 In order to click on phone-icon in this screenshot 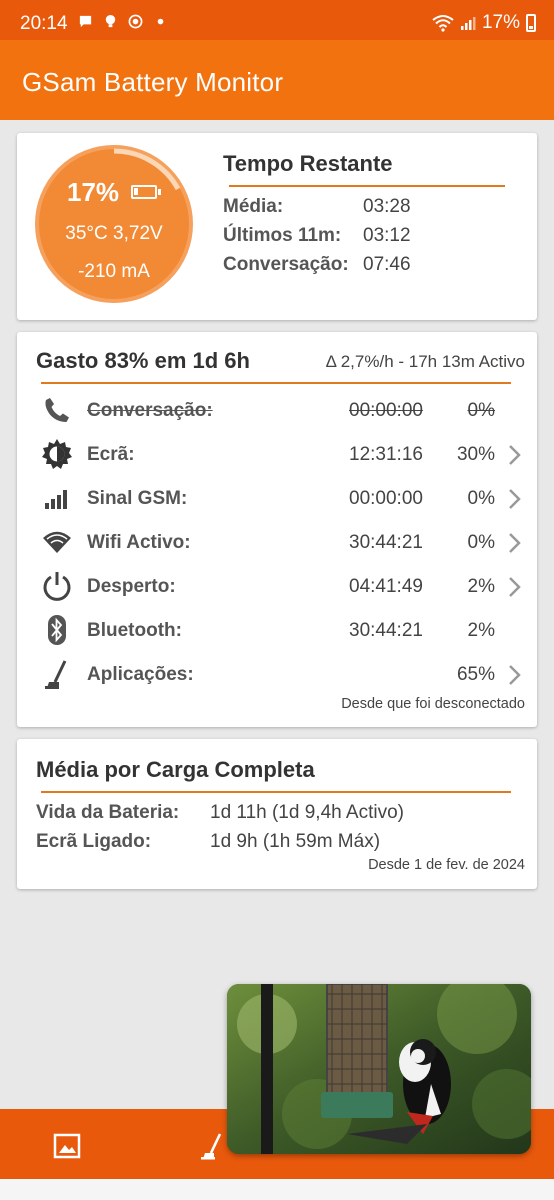, I will do `click(57, 410)`.